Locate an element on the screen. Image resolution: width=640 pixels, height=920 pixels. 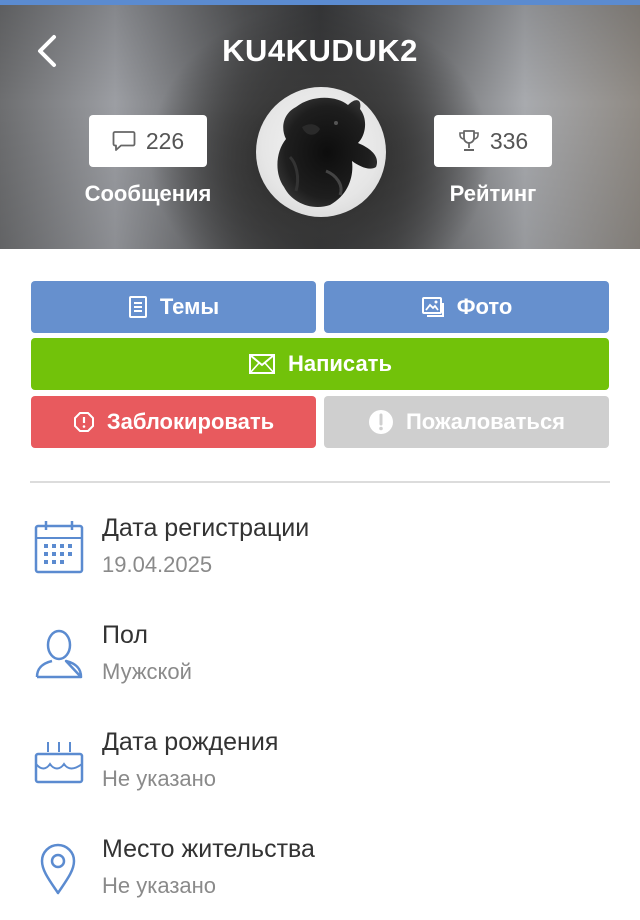
report-user-button: Пожаловаться is located at coordinates (466, 422).